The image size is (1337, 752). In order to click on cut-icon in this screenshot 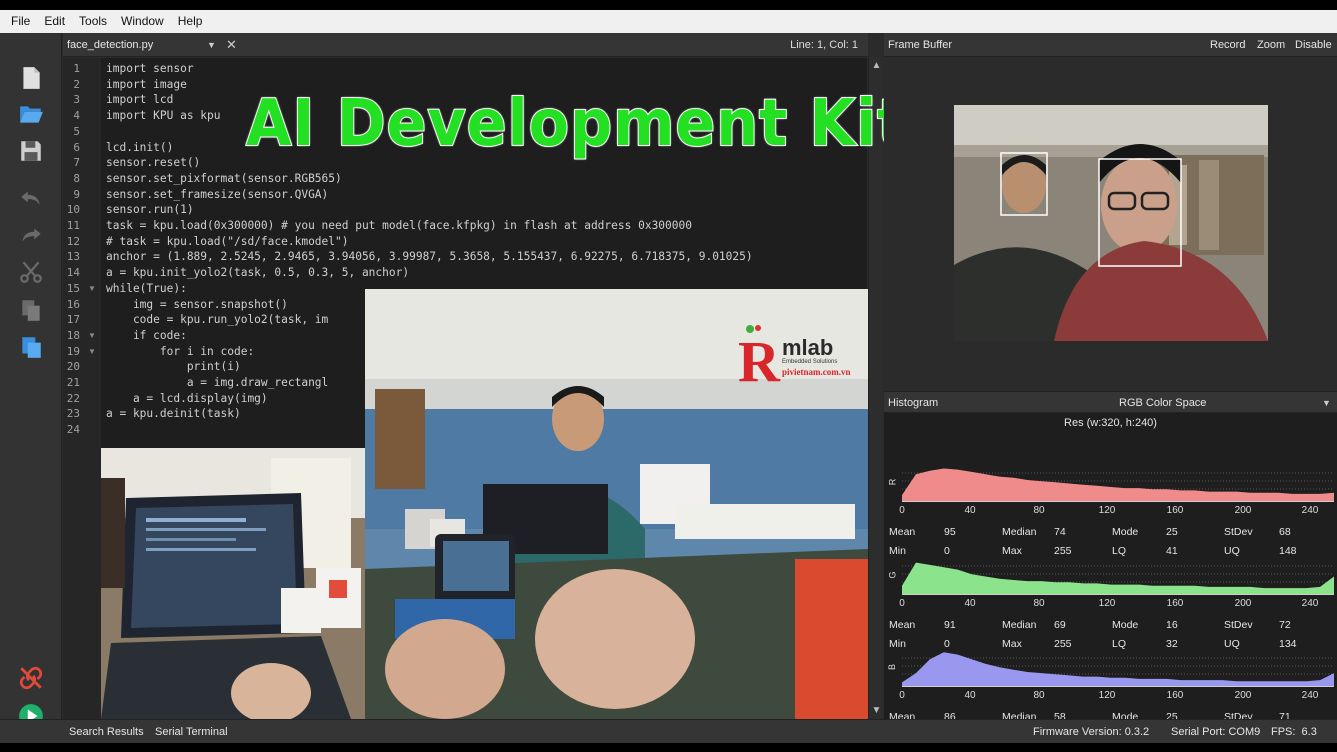, I will do `click(31, 272)`.